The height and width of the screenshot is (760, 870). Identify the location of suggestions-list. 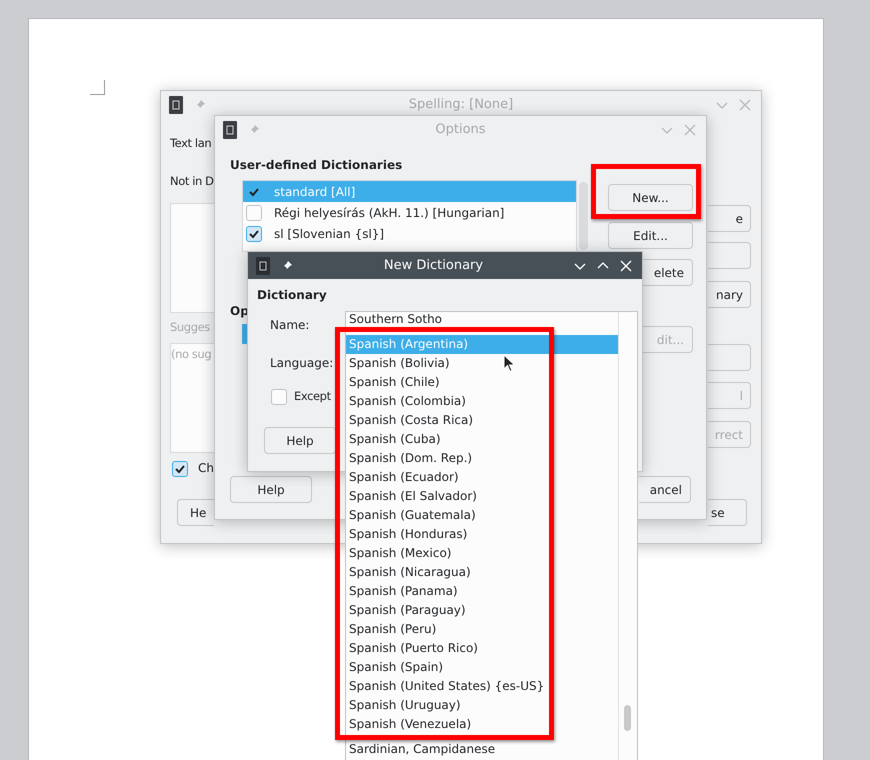
(192, 398).